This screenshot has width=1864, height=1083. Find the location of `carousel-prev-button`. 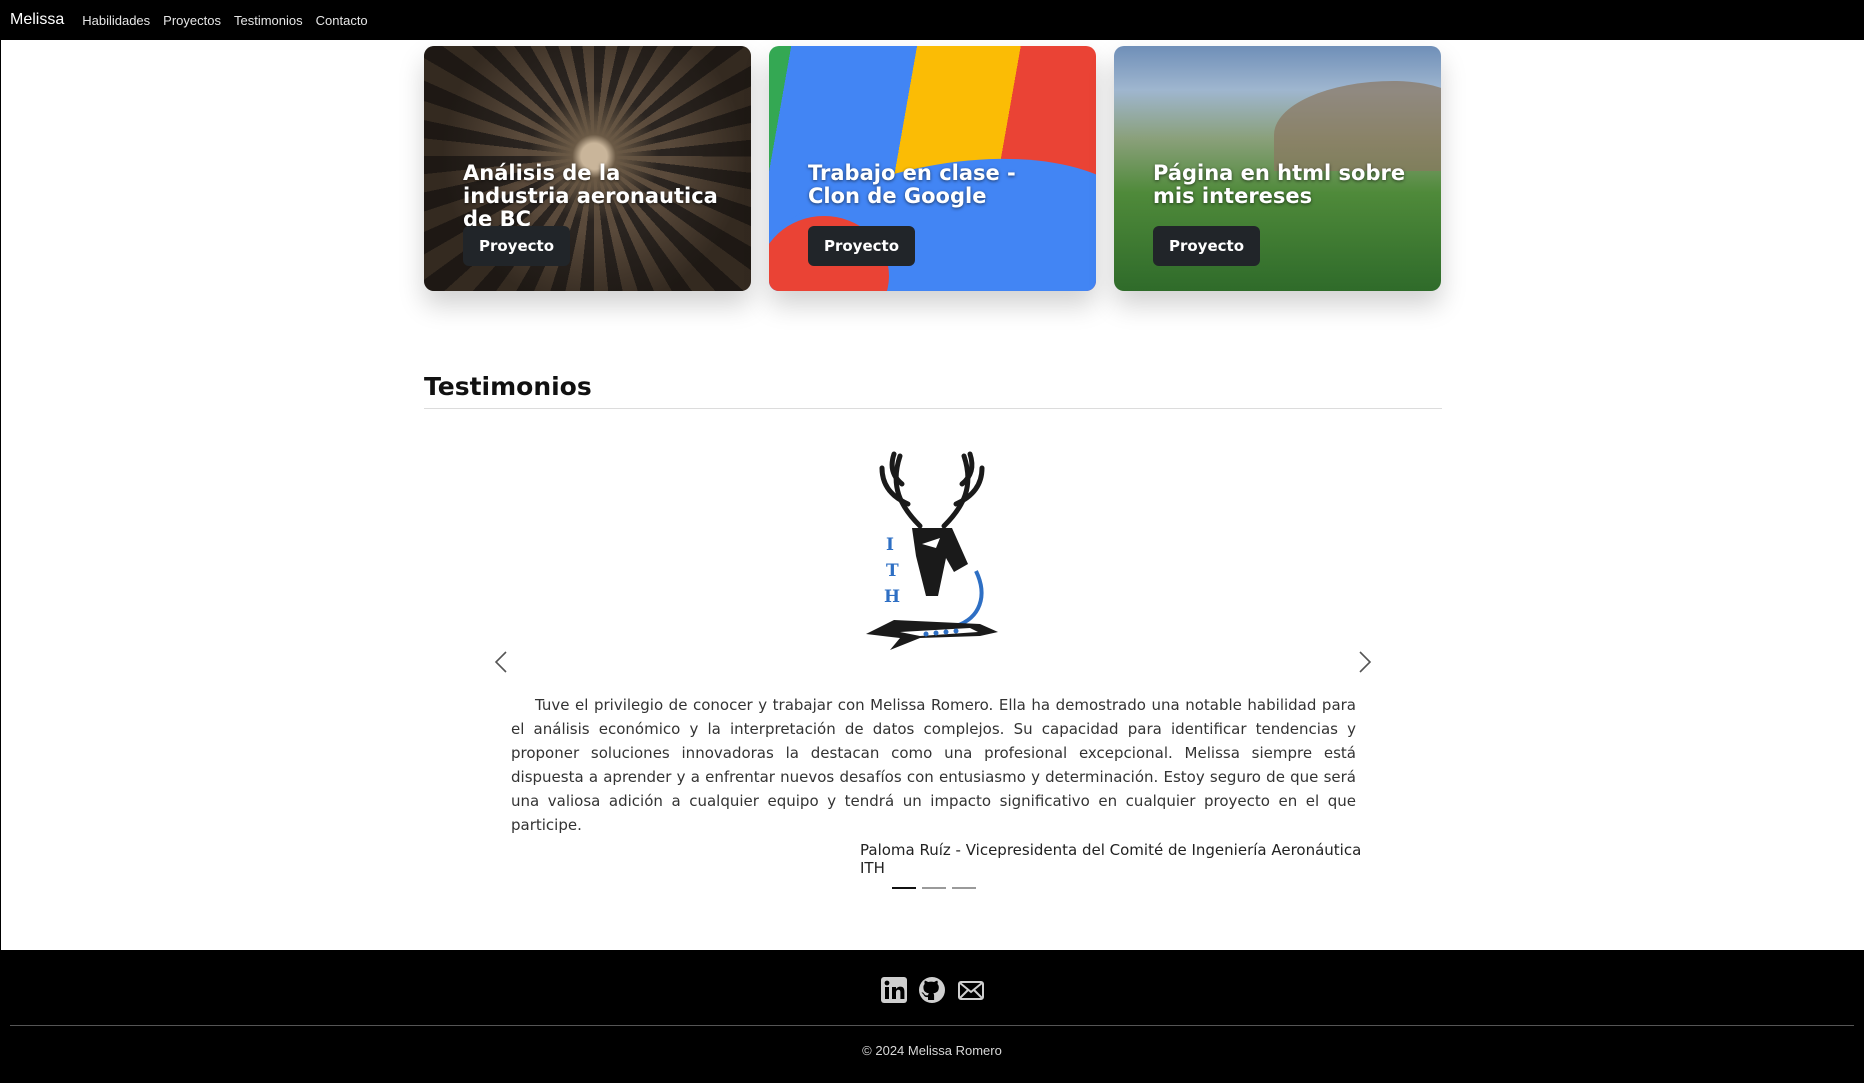

carousel-prev-button is located at coordinates (501, 664).